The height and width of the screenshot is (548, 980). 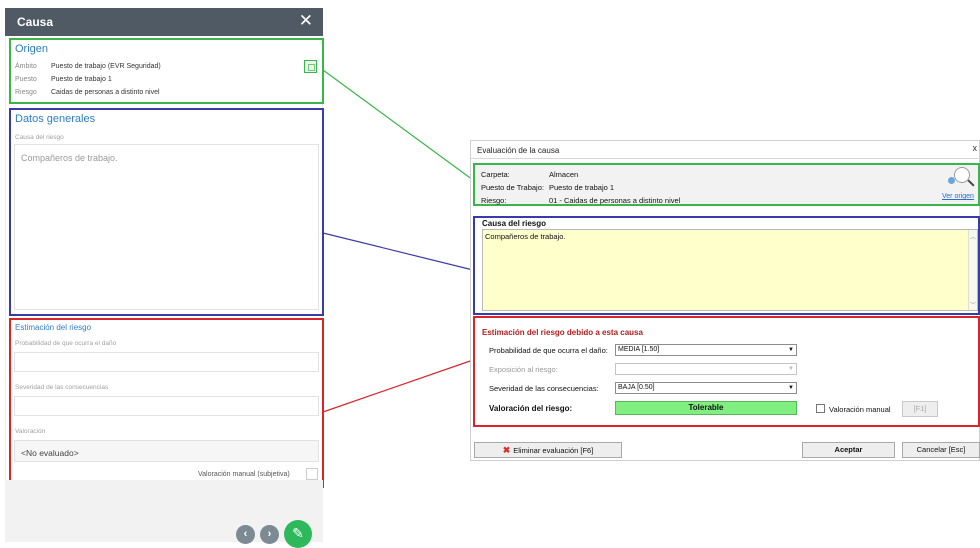 What do you see at coordinates (306, 21) in the screenshot?
I see `close-icon: ✕` at bounding box center [306, 21].